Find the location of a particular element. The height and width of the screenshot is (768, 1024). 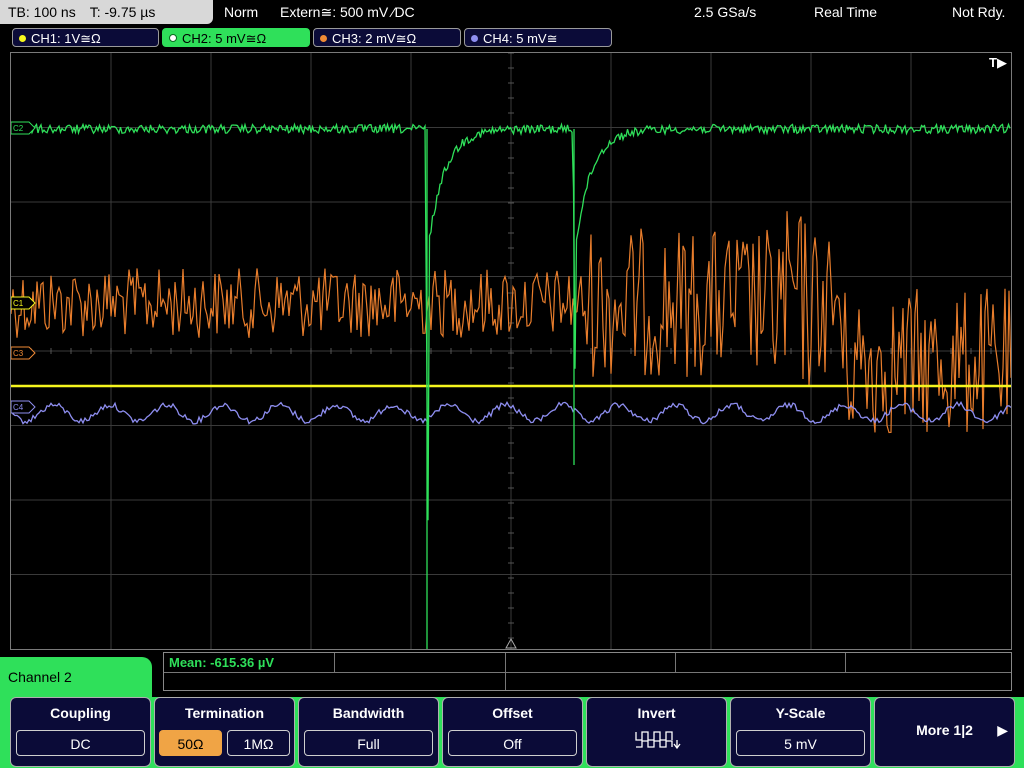

channel-tab-ch4: CH4: 5 mV≅ is located at coordinates (538, 37).